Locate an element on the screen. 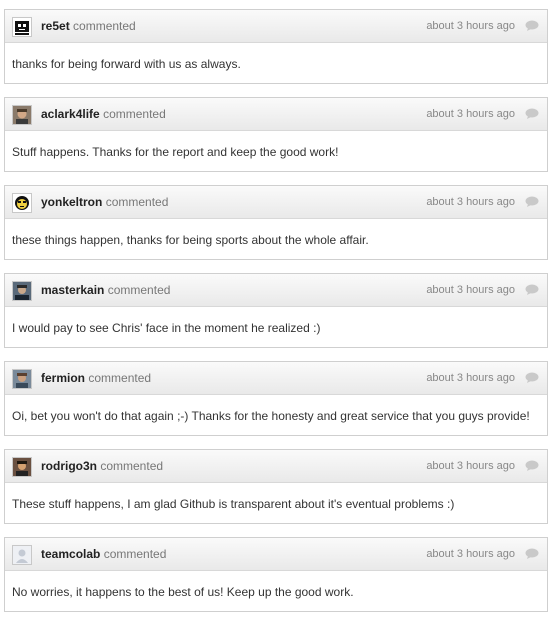 Image resolution: width=554 pixels, height=617 pixels. author-link: rodrigo3n is located at coordinates (69, 466).